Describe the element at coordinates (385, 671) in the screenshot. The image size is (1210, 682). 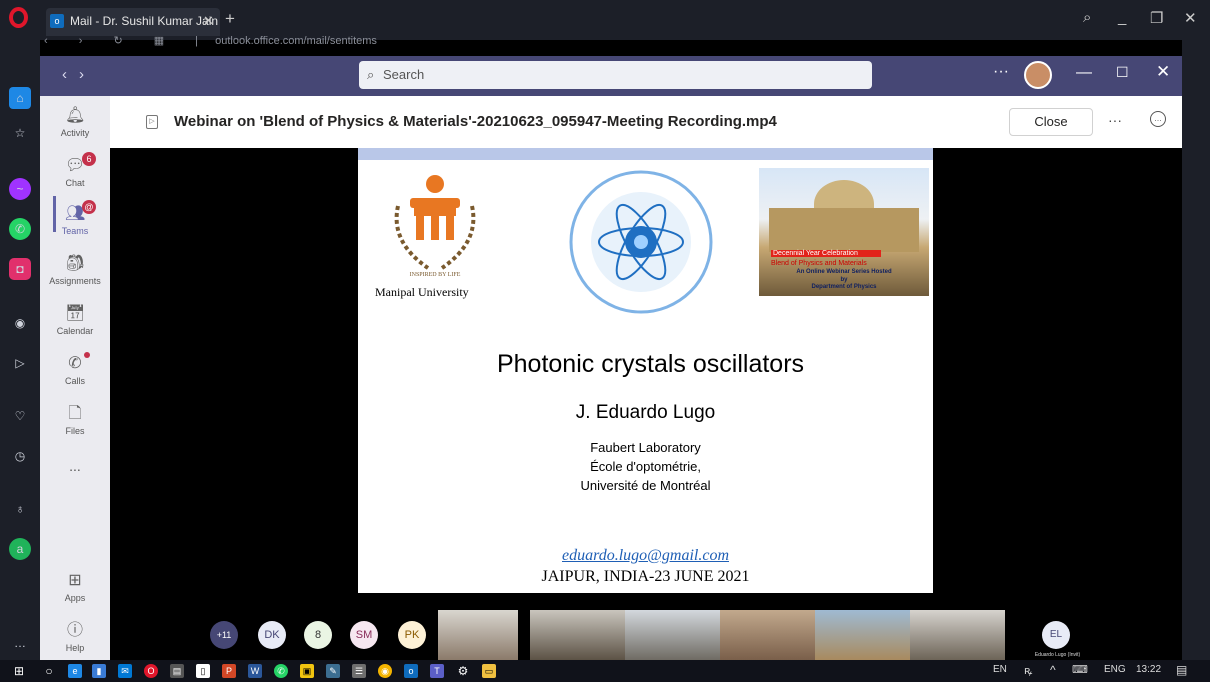
I see `chrome-icon: ◉` at that location.